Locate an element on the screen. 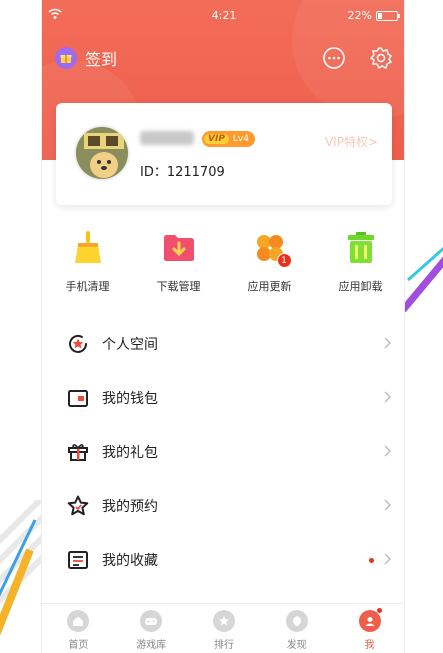  menu-label: 我的收藏 is located at coordinates (130, 561).